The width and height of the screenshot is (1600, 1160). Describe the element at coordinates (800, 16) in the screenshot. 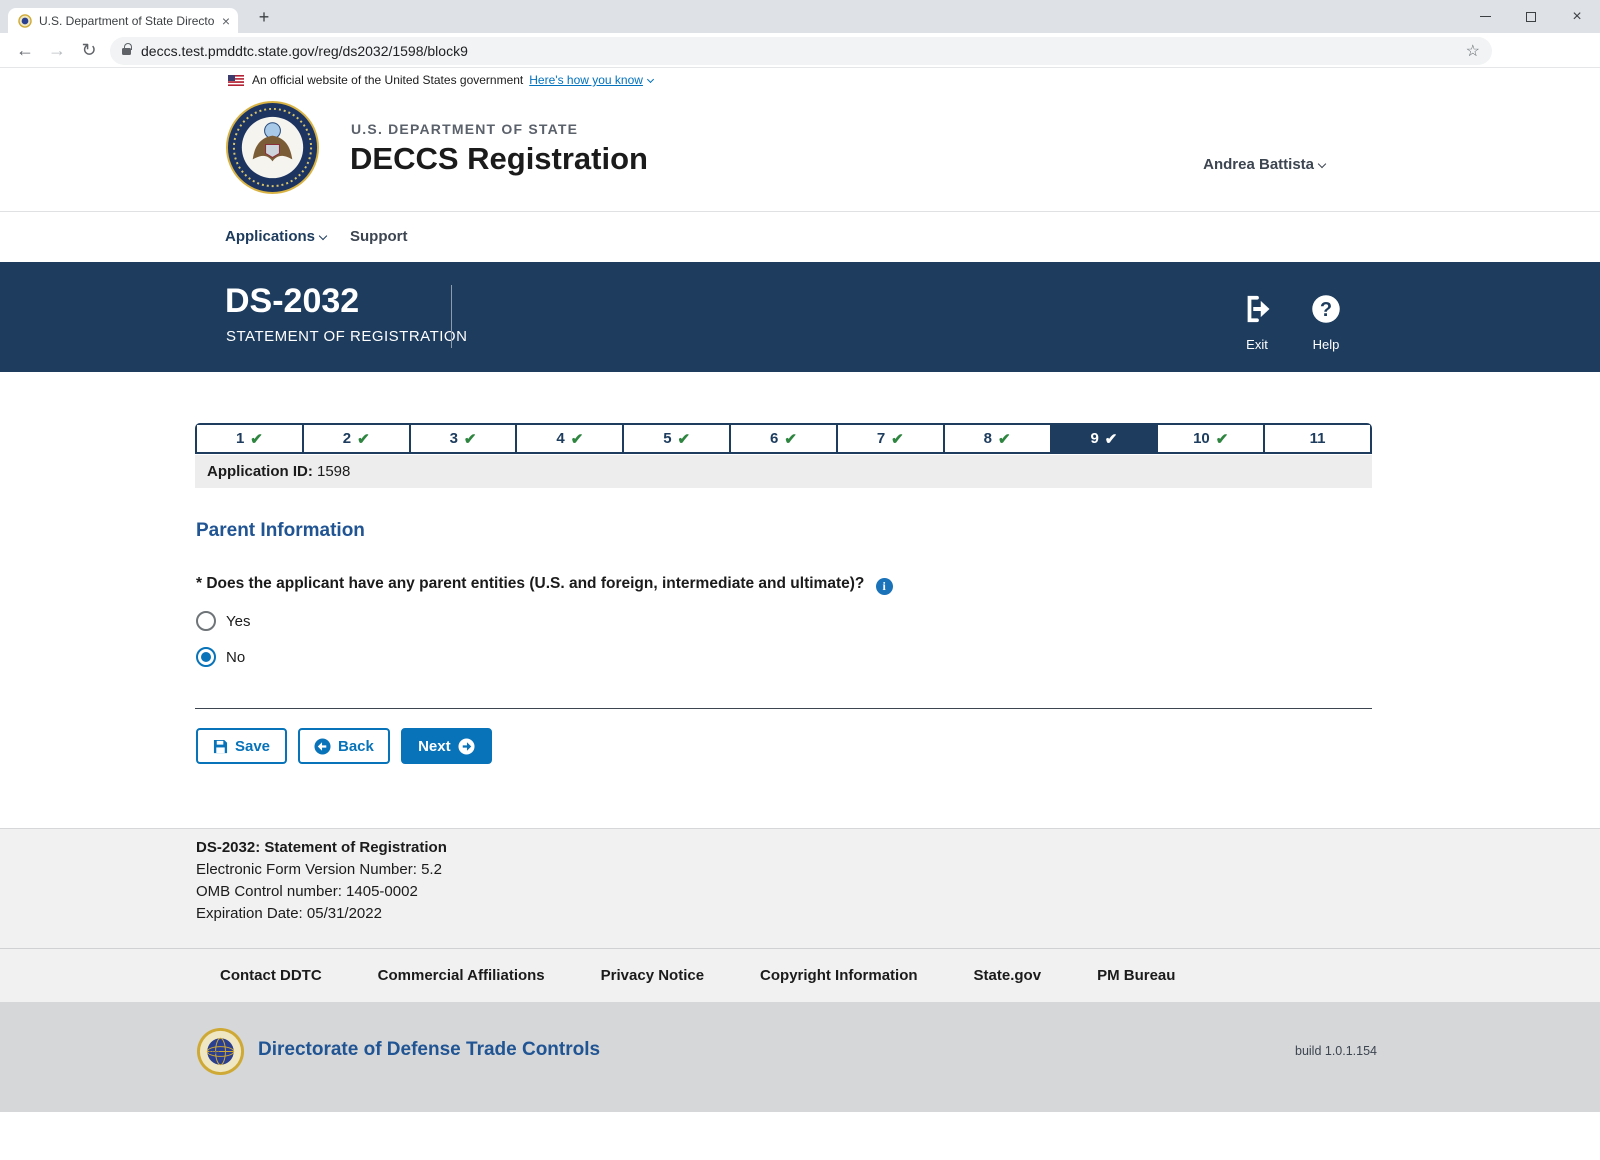

I see `browser-tab-bar: U.S. Department of State Directo × + ×` at that location.